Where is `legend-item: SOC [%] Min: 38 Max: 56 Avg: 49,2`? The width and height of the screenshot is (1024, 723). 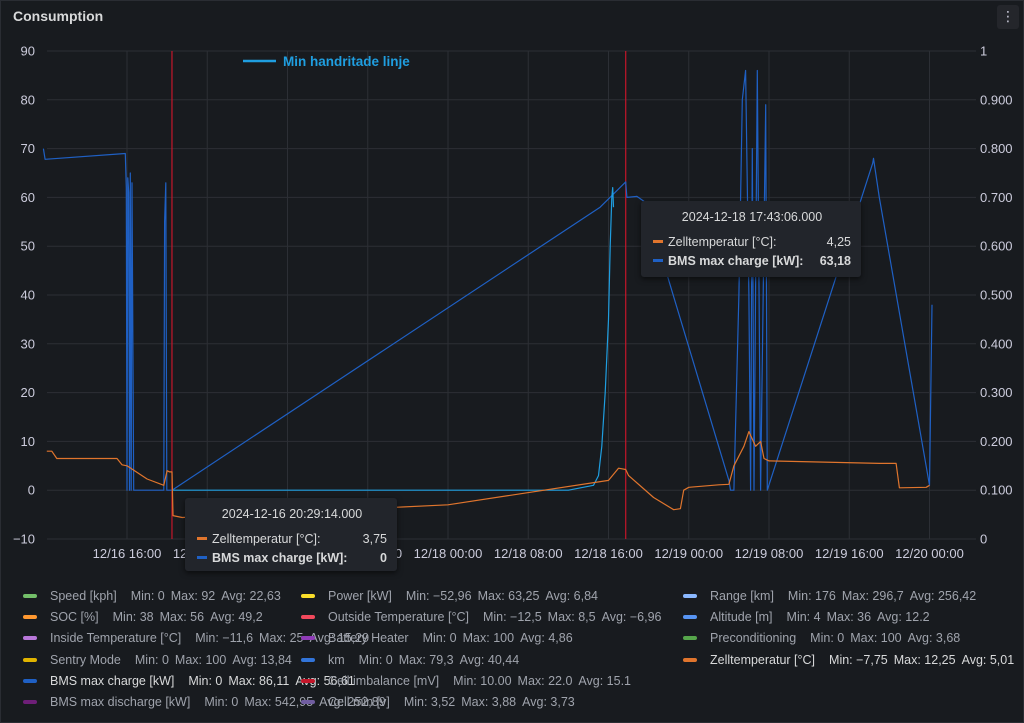
legend-item: SOC [%] Min: 38 Max: 56 Avg: 49,2 is located at coordinates (146, 617).